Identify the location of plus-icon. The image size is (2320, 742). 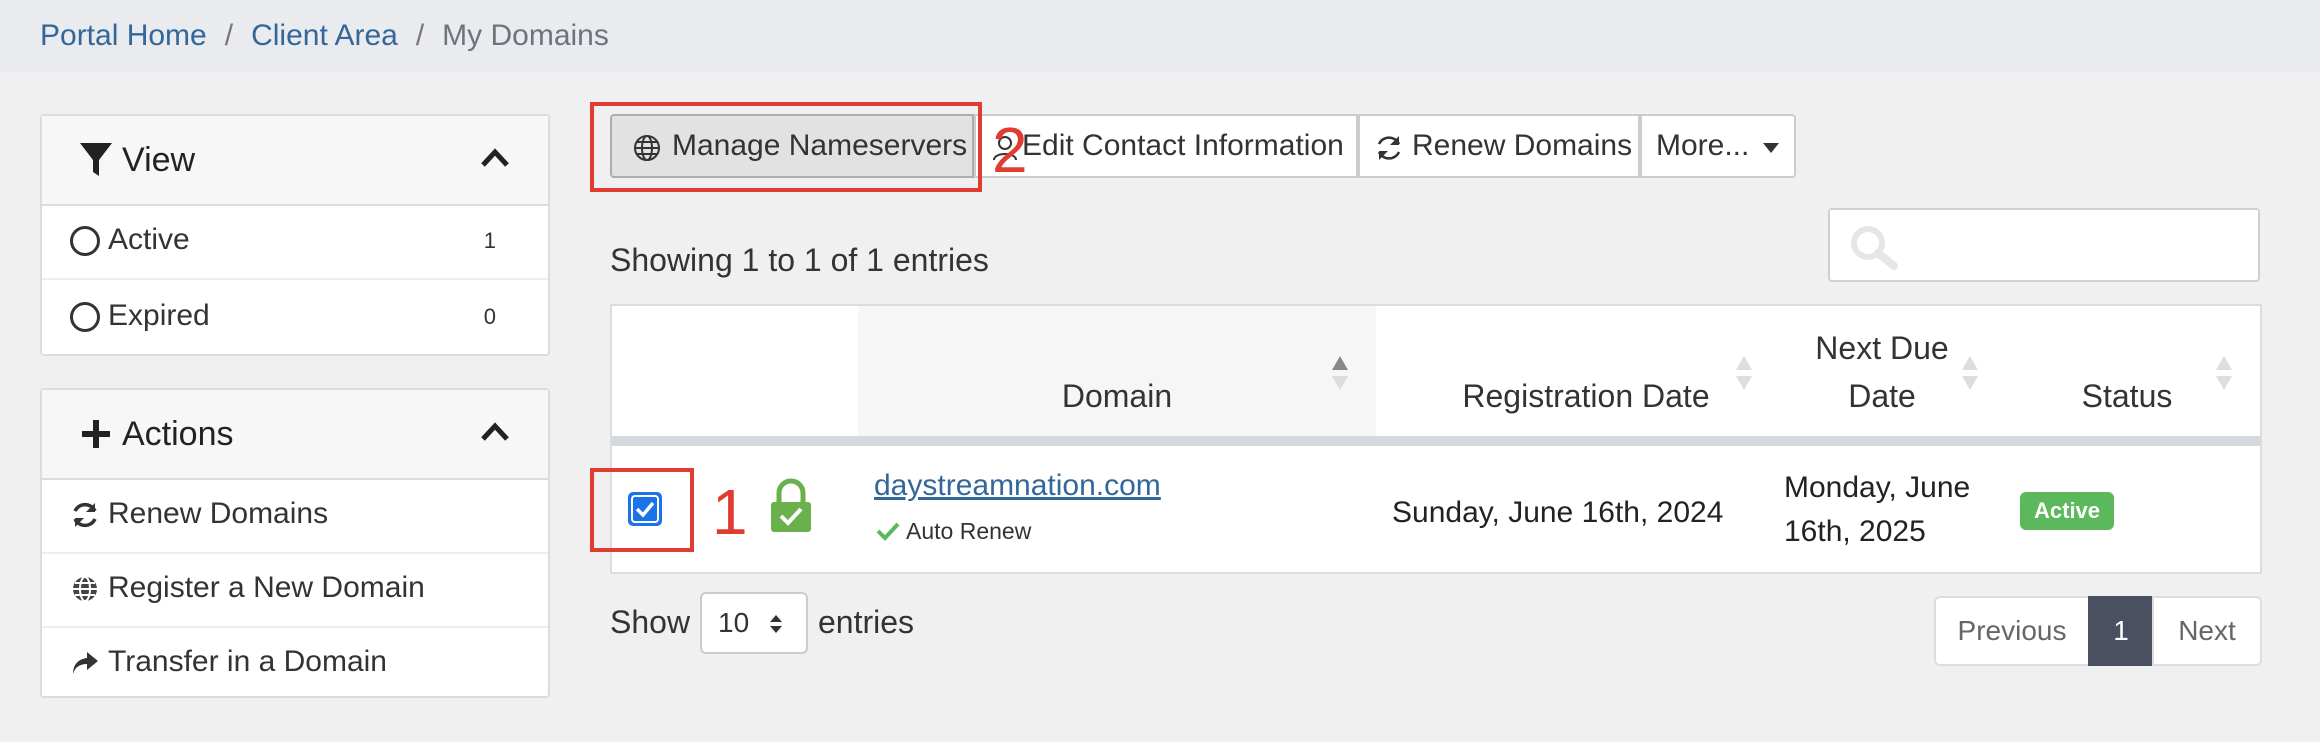
(96, 434).